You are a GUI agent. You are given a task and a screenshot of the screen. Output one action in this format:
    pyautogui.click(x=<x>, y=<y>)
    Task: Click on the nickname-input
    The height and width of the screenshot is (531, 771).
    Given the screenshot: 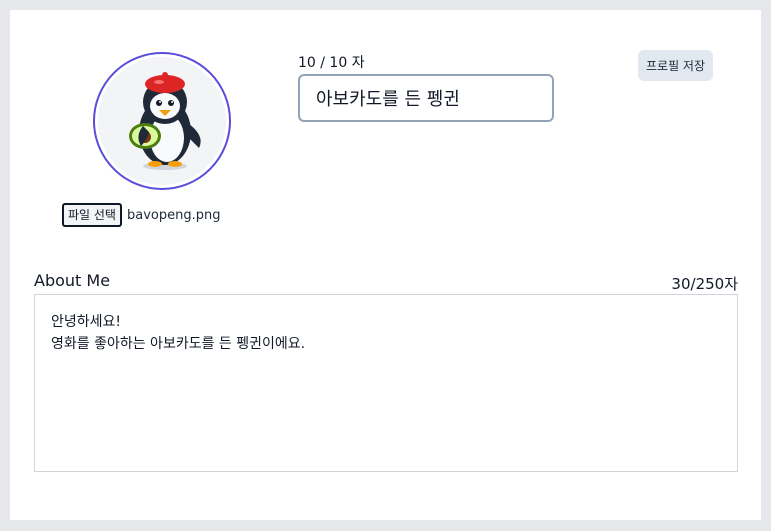 What is the action you would take?
    pyautogui.click(x=426, y=98)
    